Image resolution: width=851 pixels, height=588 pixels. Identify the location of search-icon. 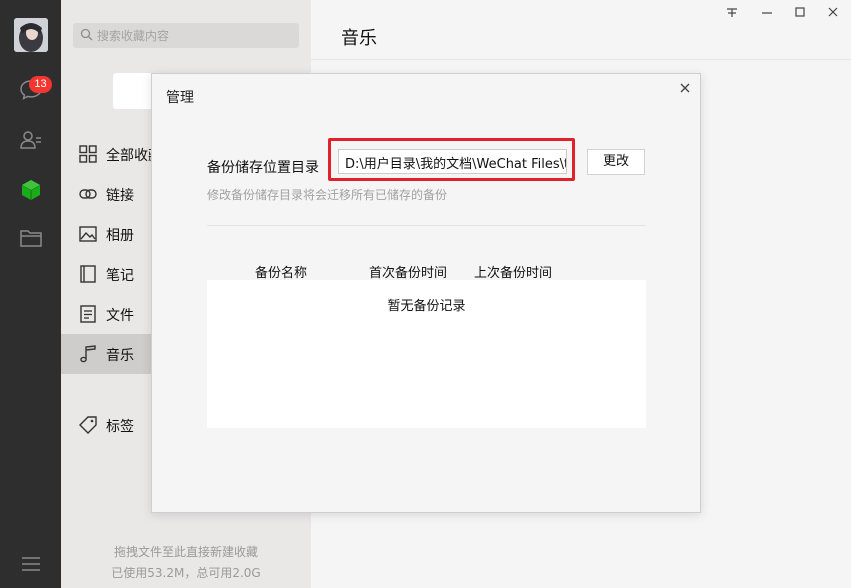
(86, 34).